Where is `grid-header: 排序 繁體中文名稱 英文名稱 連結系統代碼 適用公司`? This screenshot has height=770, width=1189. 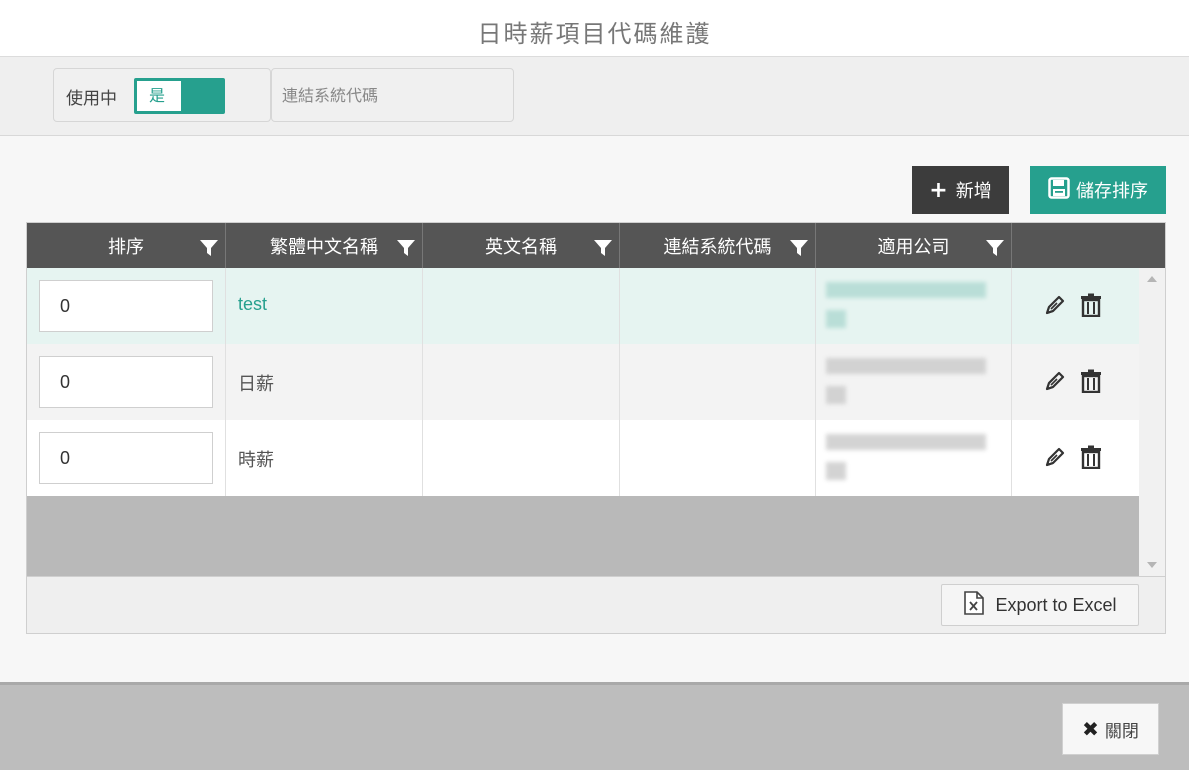 grid-header: 排序 繁體中文名稱 英文名稱 連結系統代碼 適用公司 is located at coordinates (583, 245).